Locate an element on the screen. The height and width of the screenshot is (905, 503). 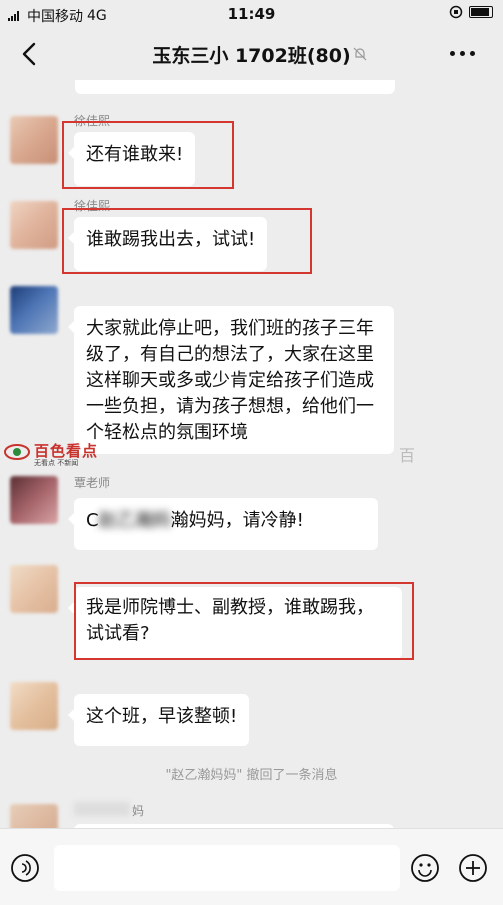
input-bar is located at coordinates (251, 866).